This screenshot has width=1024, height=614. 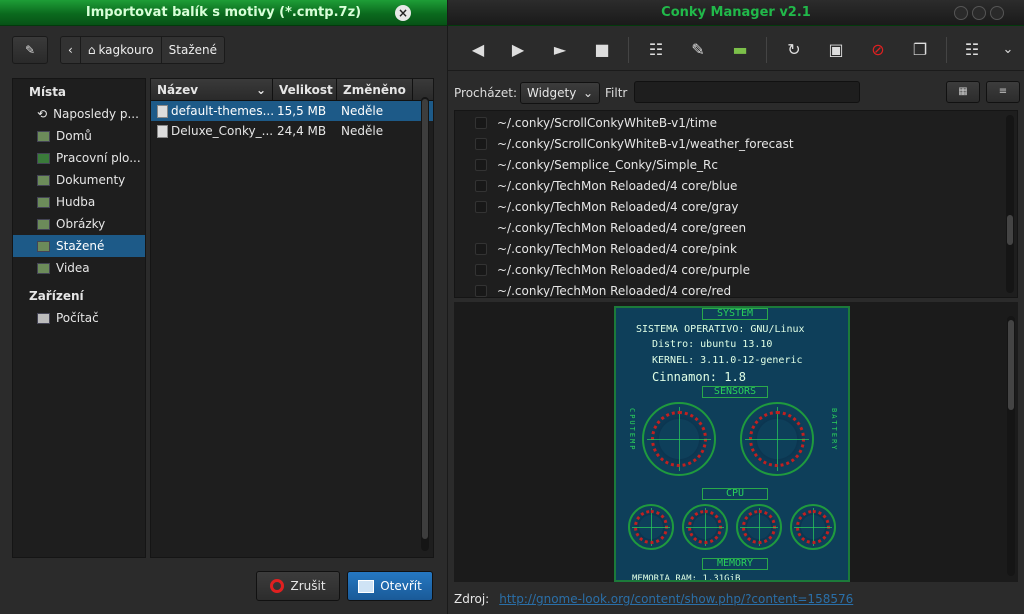 What do you see at coordinates (403, 13) in the screenshot?
I see `close-icon: ×` at bounding box center [403, 13].